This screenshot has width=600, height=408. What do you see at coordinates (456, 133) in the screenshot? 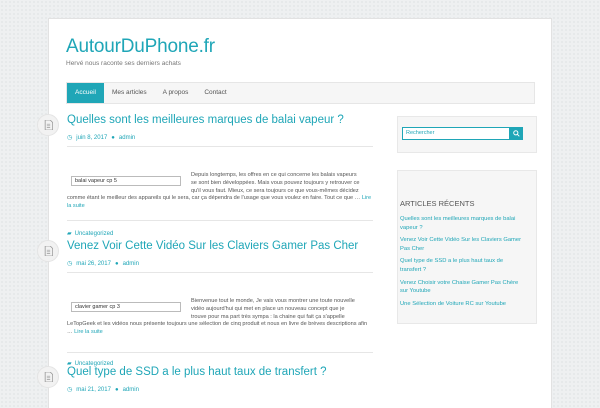
I see `search-input: Rechercher` at bounding box center [456, 133].